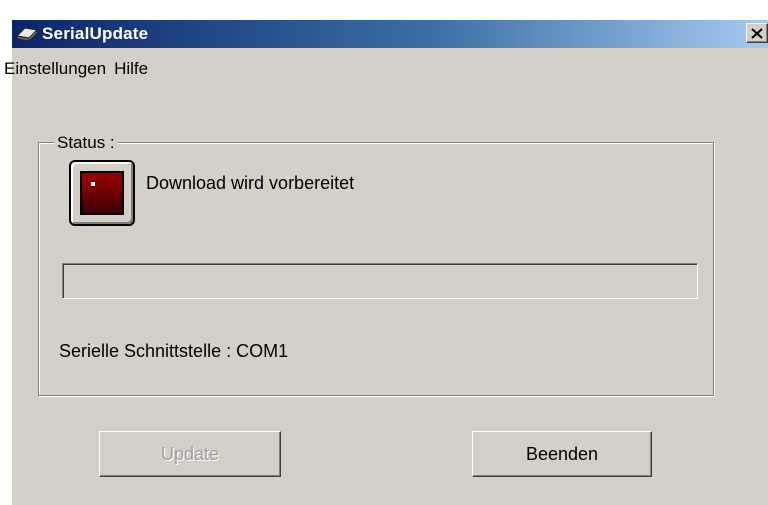  What do you see at coordinates (390, 34) in the screenshot?
I see `title-bar: SerialUpdate` at bounding box center [390, 34].